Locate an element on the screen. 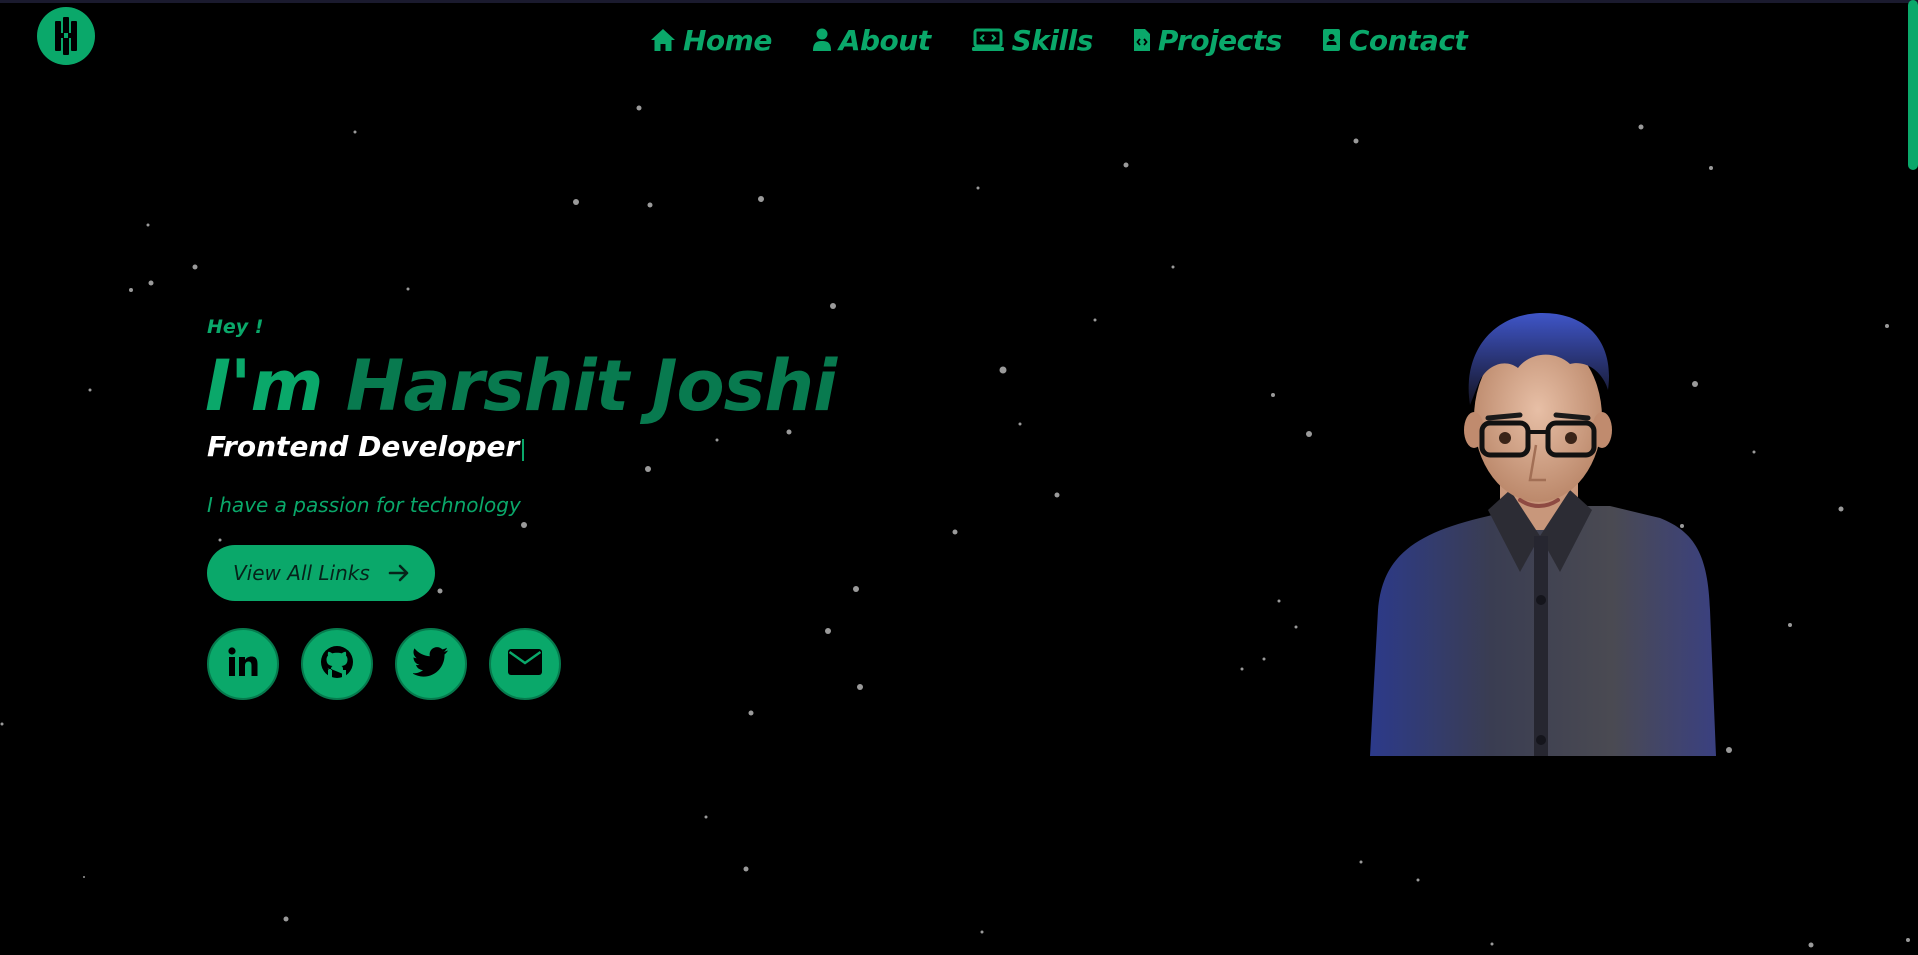 This screenshot has width=1918, height=955. github-icon is located at coordinates (337, 664).